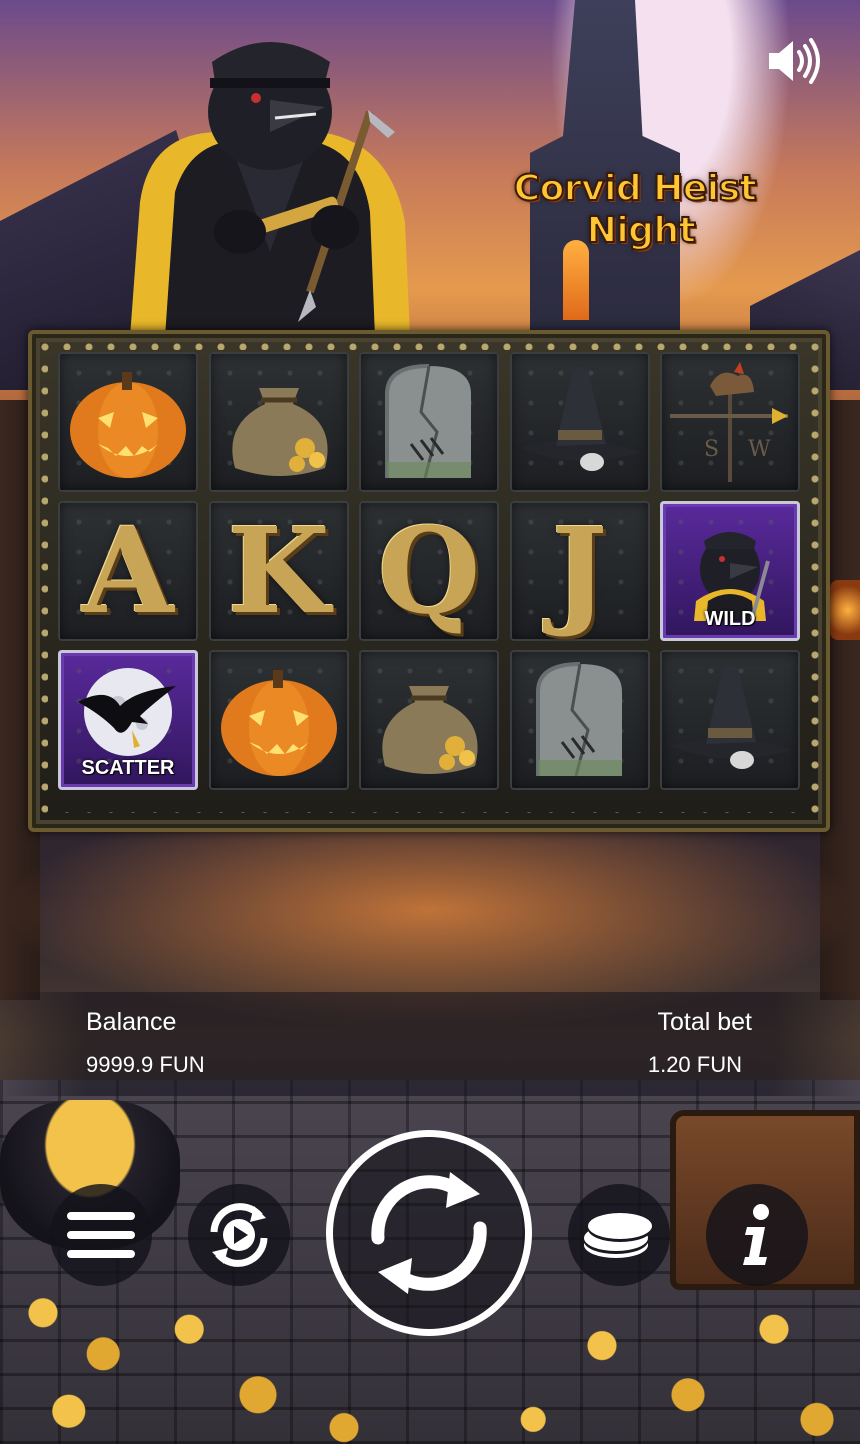 The height and width of the screenshot is (1444, 860). I want to click on reel-cell: WILD, so click(730, 571).